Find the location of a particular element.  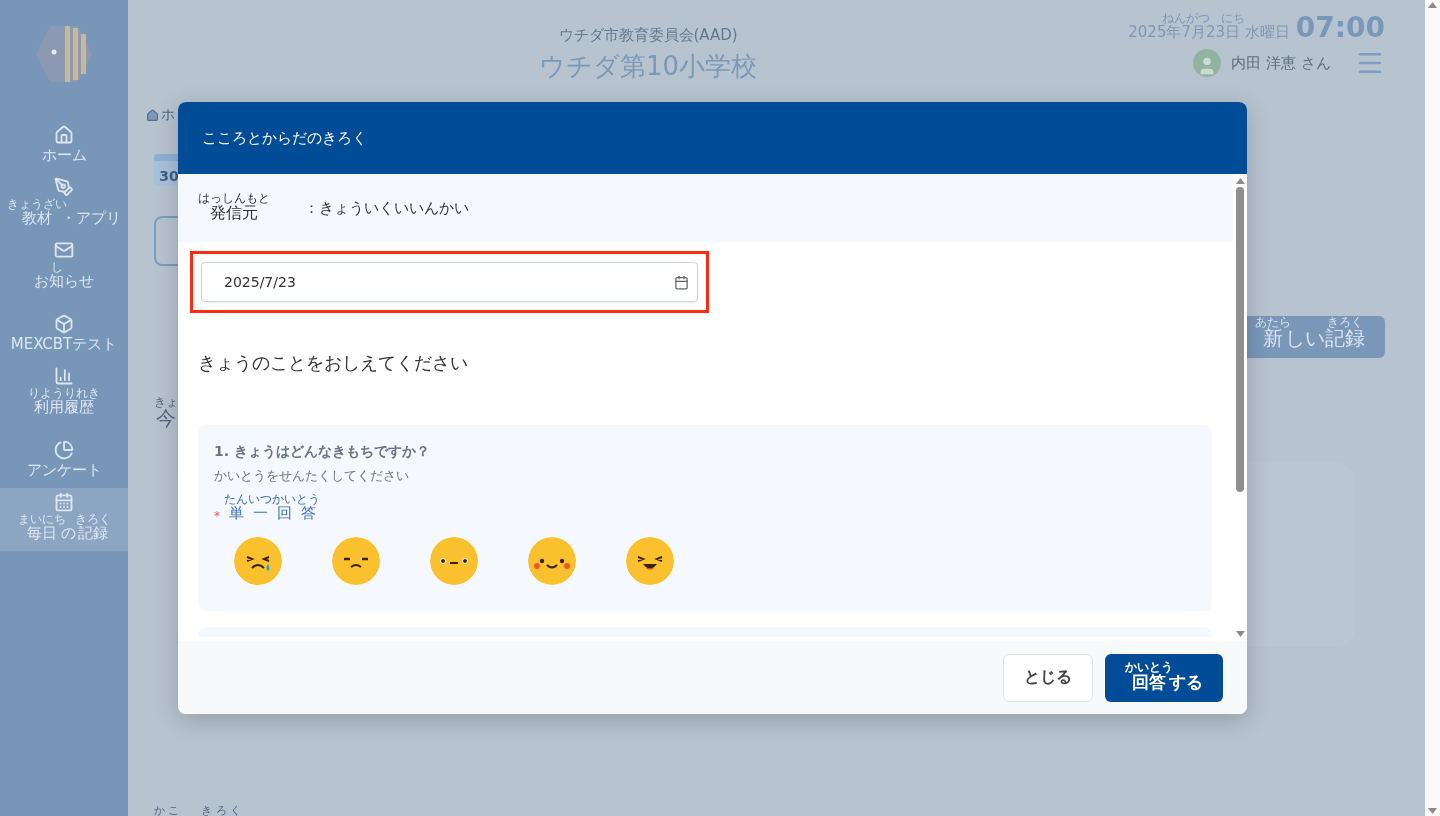

user-avatar-icon is located at coordinates (1207, 63).